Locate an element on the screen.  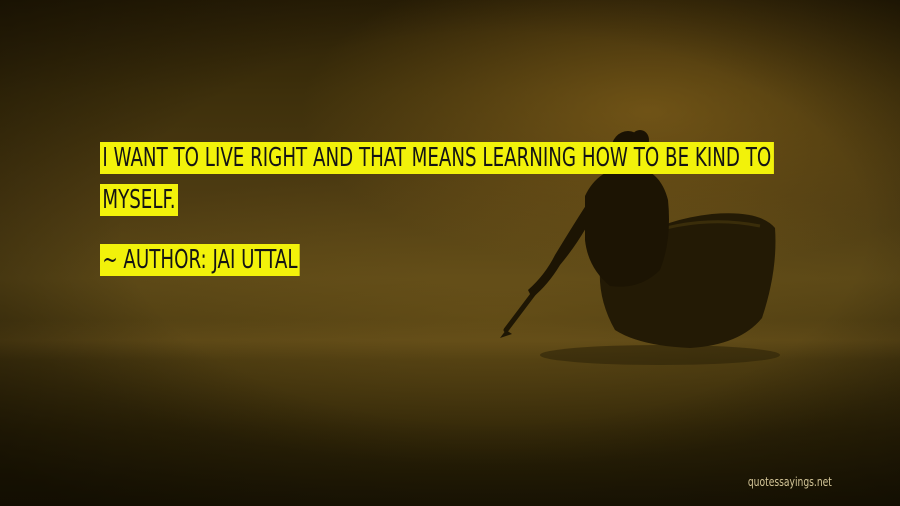
quote-author: ~ AUTHOR: JAI UTTAL is located at coordinates (200, 260).